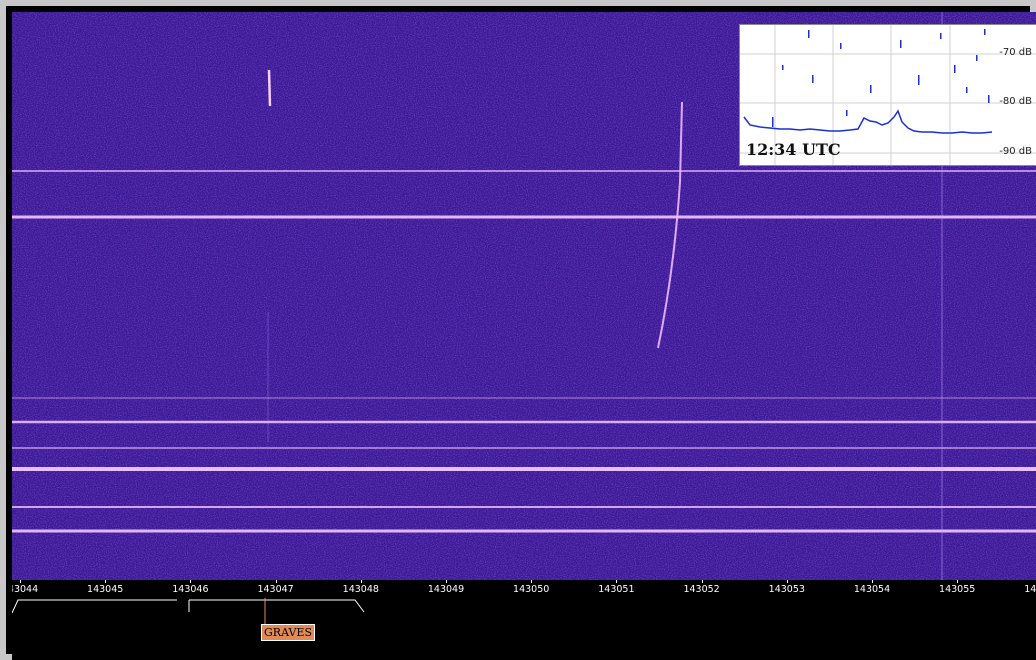  I want to click on frequency-tick-label: 143055, so click(957, 589).